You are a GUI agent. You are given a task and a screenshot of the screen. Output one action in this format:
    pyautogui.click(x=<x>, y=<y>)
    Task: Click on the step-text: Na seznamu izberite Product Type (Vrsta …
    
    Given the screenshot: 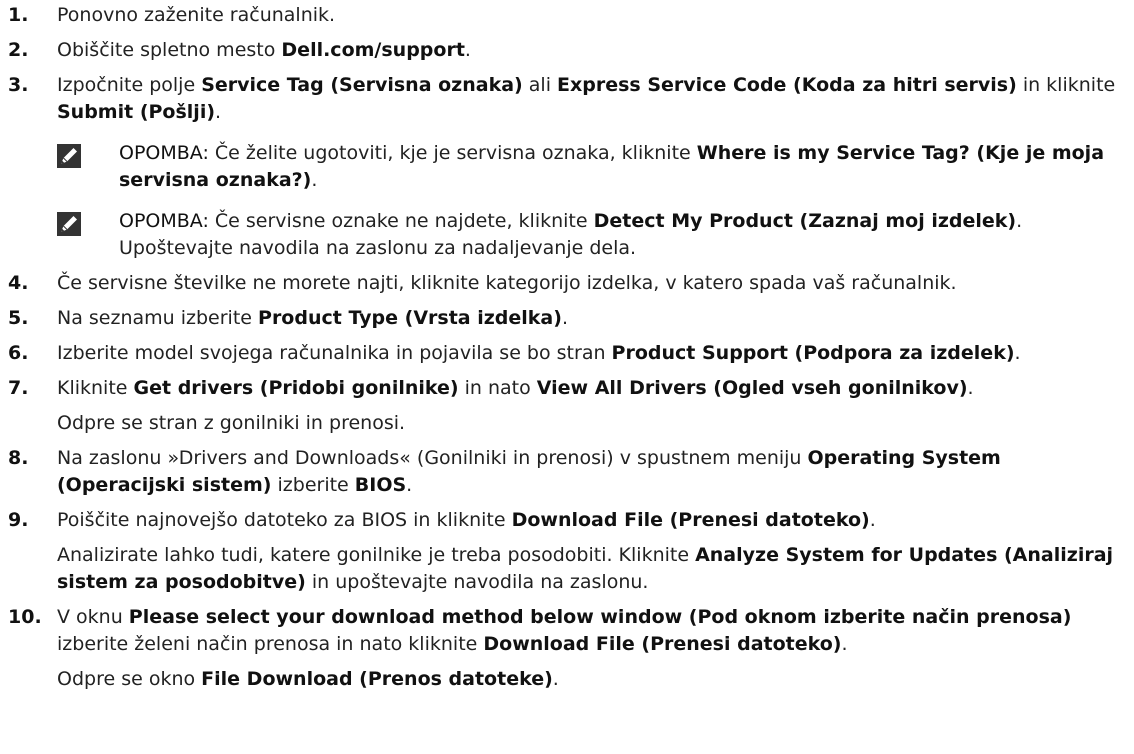 What is the action you would take?
    pyautogui.click(x=593, y=318)
    